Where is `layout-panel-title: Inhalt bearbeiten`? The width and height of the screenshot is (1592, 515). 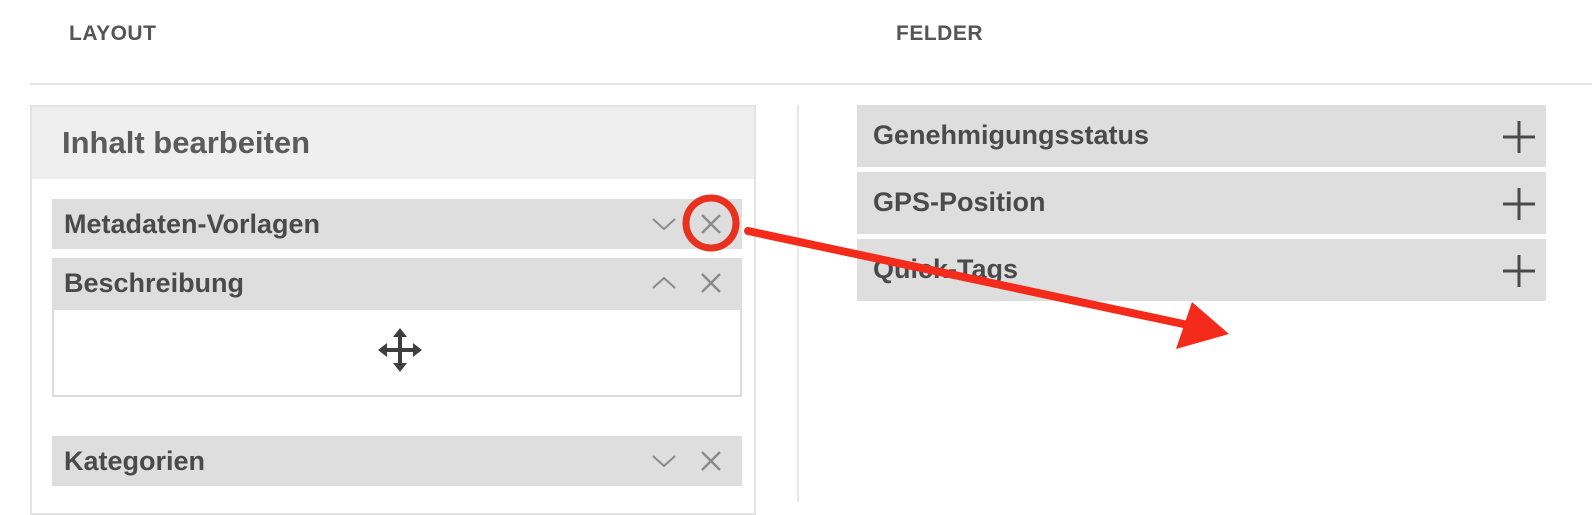 layout-panel-title: Inhalt bearbeiten is located at coordinates (186, 142).